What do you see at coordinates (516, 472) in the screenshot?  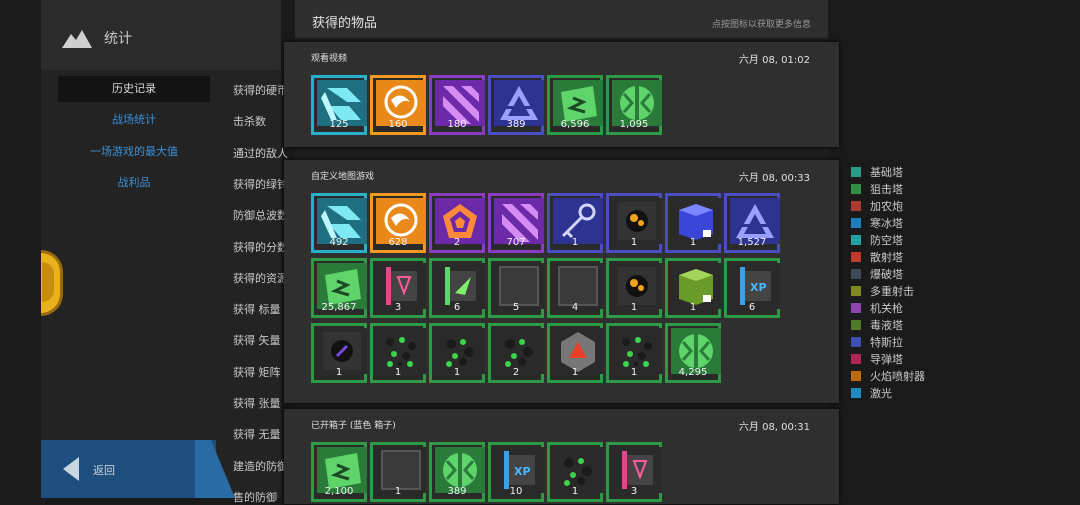 I see `loot-item: XP 10` at bounding box center [516, 472].